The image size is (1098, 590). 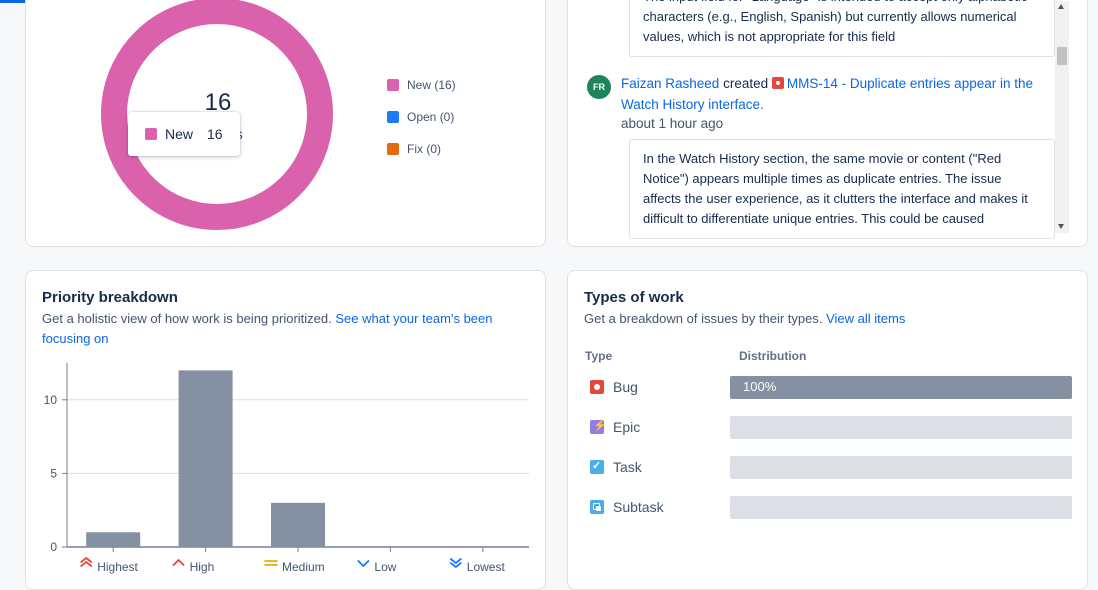 I want to click on y-tick-label: 10, so click(x=51, y=400).